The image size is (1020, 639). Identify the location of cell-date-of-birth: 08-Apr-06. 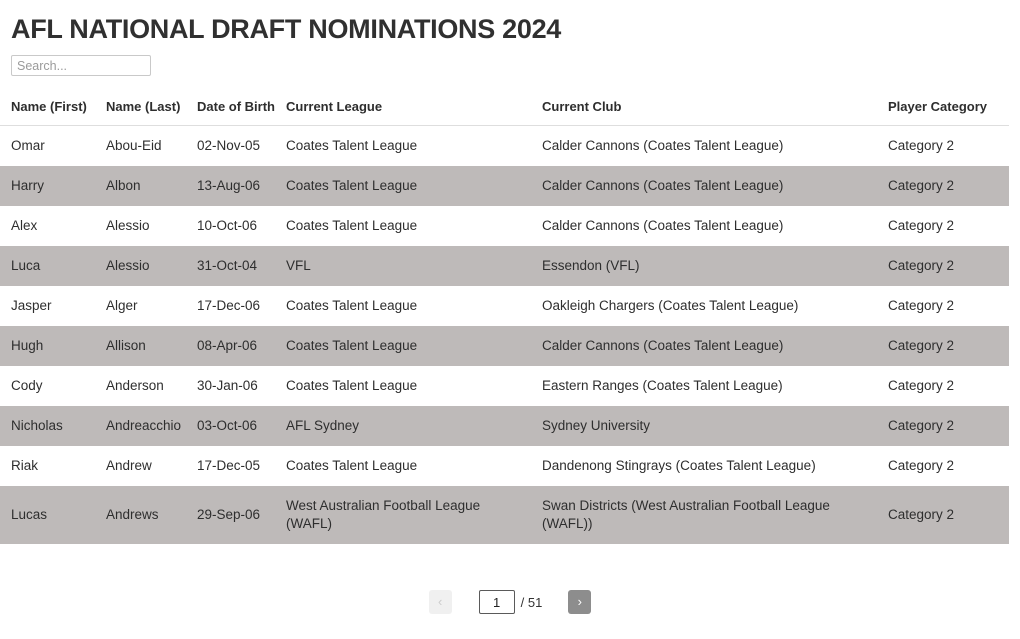
(227, 345).